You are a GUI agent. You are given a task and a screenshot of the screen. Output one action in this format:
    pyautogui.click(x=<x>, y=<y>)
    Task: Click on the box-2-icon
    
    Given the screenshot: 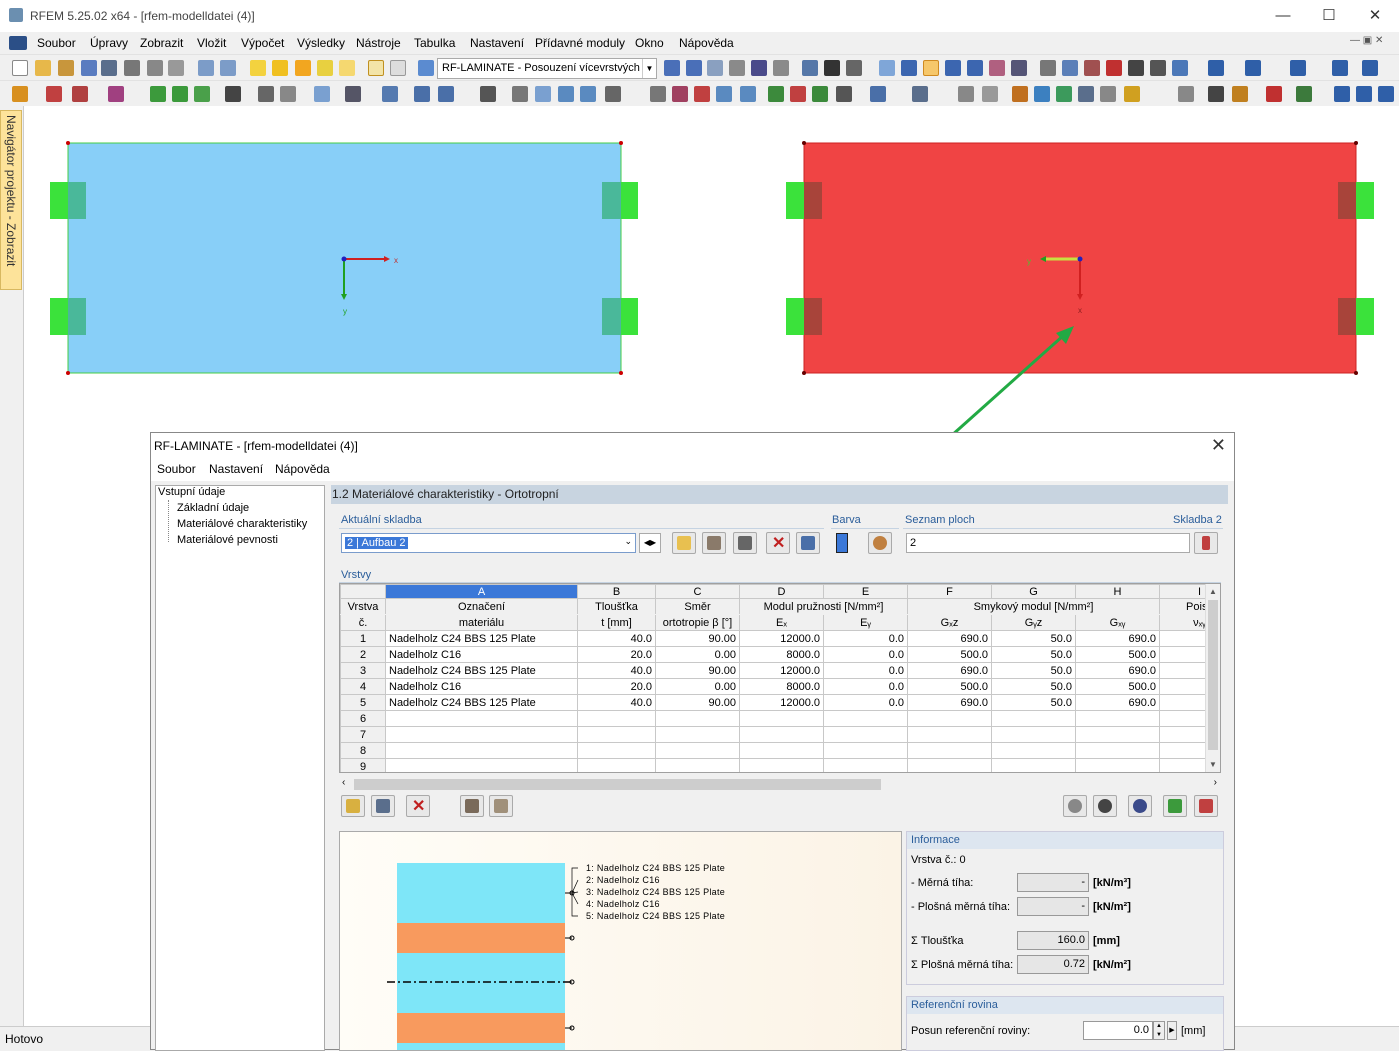 What is the action you would take?
    pyautogui.click(x=446, y=94)
    